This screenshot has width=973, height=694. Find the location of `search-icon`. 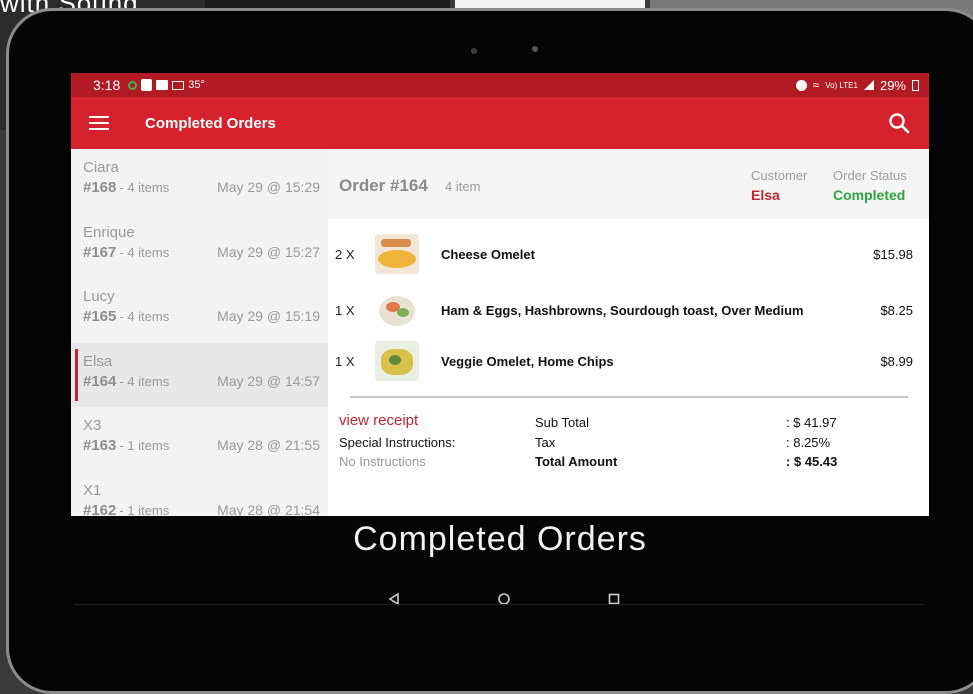

search-icon is located at coordinates (899, 123).